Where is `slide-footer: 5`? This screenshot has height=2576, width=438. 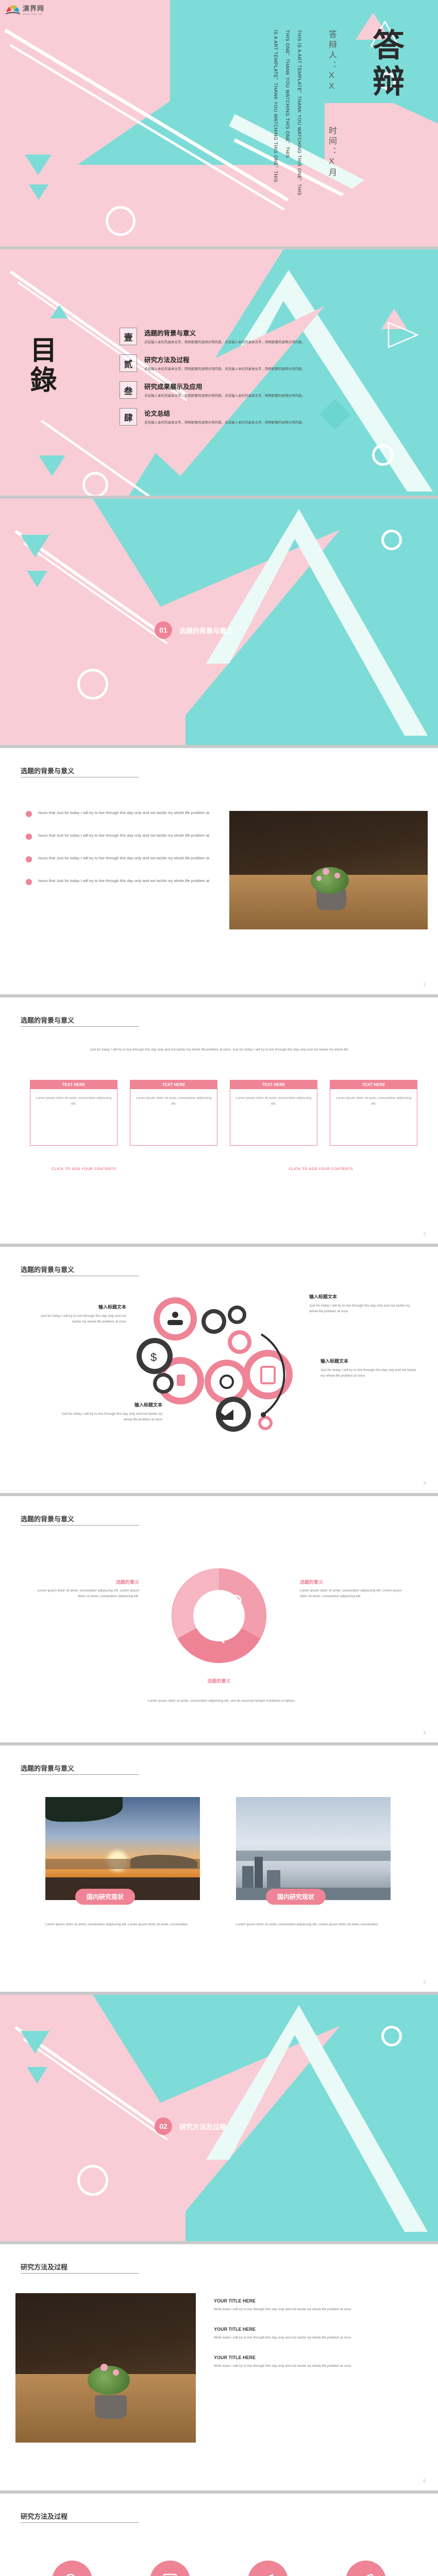 slide-footer: 5 is located at coordinates (424, 1982).